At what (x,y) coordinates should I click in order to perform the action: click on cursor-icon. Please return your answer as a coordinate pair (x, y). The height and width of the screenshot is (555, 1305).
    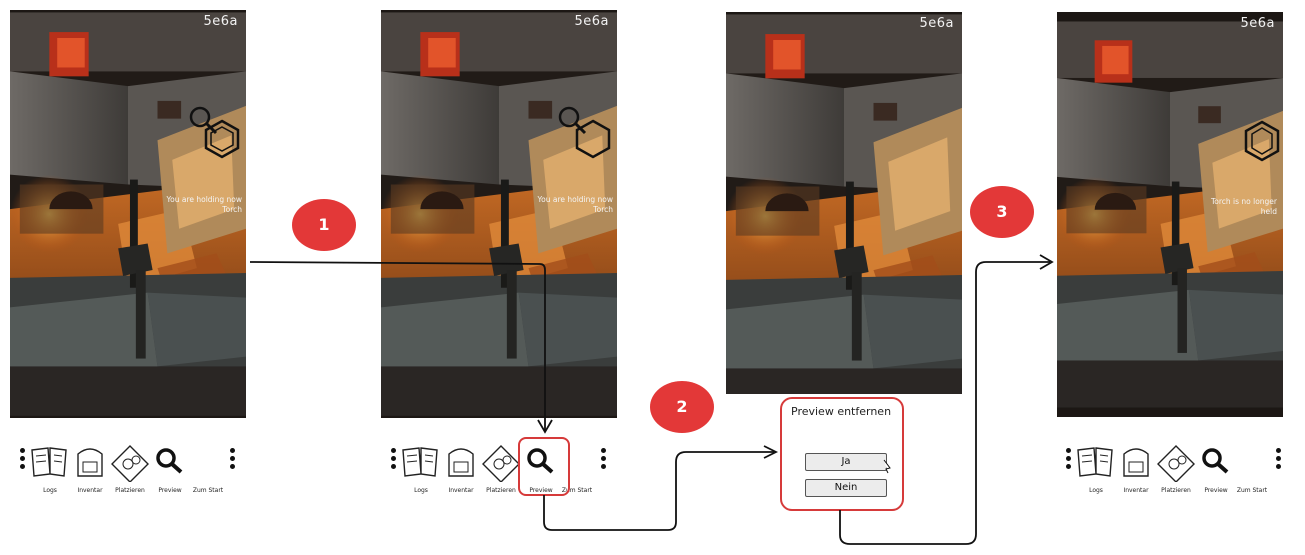
    Looking at the image, I should click on (887, 466).